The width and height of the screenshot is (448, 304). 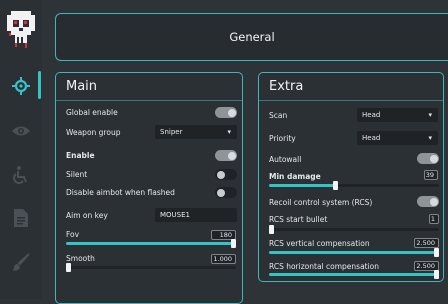 I want to click on rcs-vertical-slider-fill, so click(x=353, y=252).